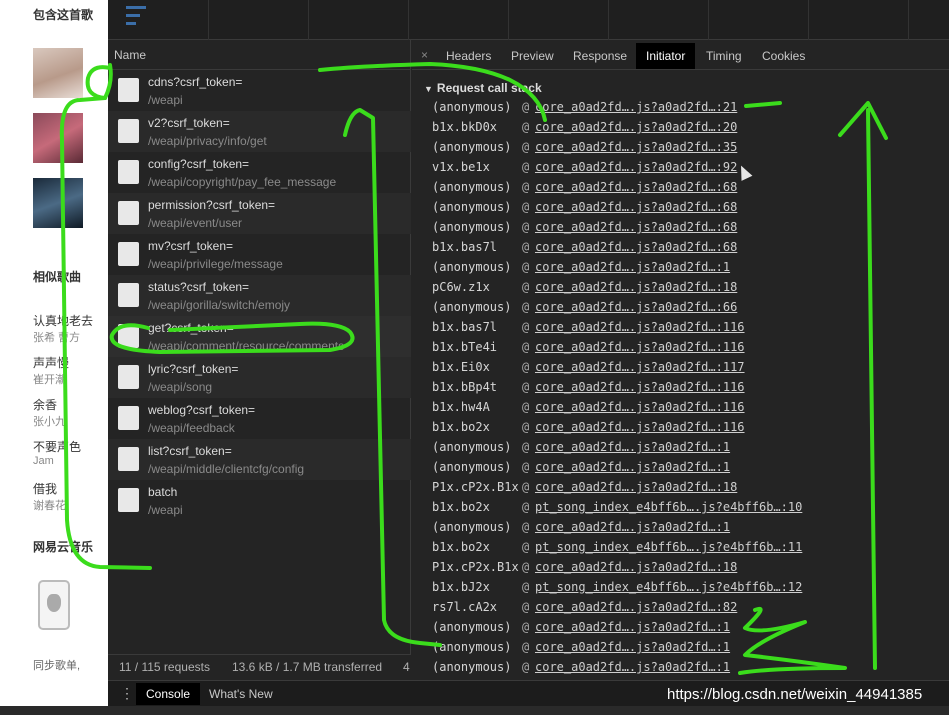 This screenshot has width=949, height=715. I want to click on frame-source-link: core_a0ad2fd….js?a0ad2fd…:35, so click(636, 147).